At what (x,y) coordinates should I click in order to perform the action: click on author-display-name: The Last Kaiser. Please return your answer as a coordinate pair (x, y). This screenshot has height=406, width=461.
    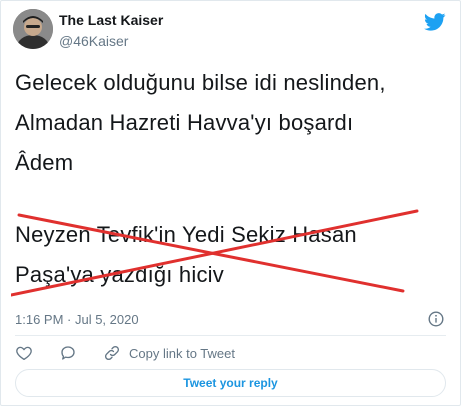
    Looking at the image, I should click on (111, 20).